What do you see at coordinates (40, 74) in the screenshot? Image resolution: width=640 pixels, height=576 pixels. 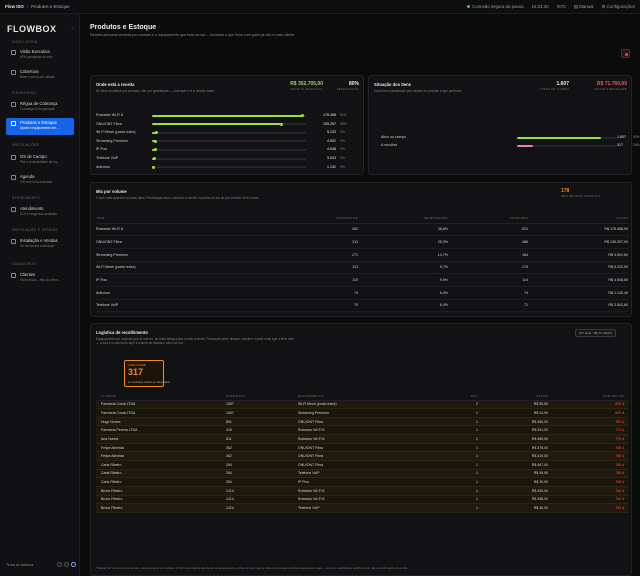 I see `sidebar-item-cobertura: Cobertura Base e churn por cidade` at bounding box center [40, 74].